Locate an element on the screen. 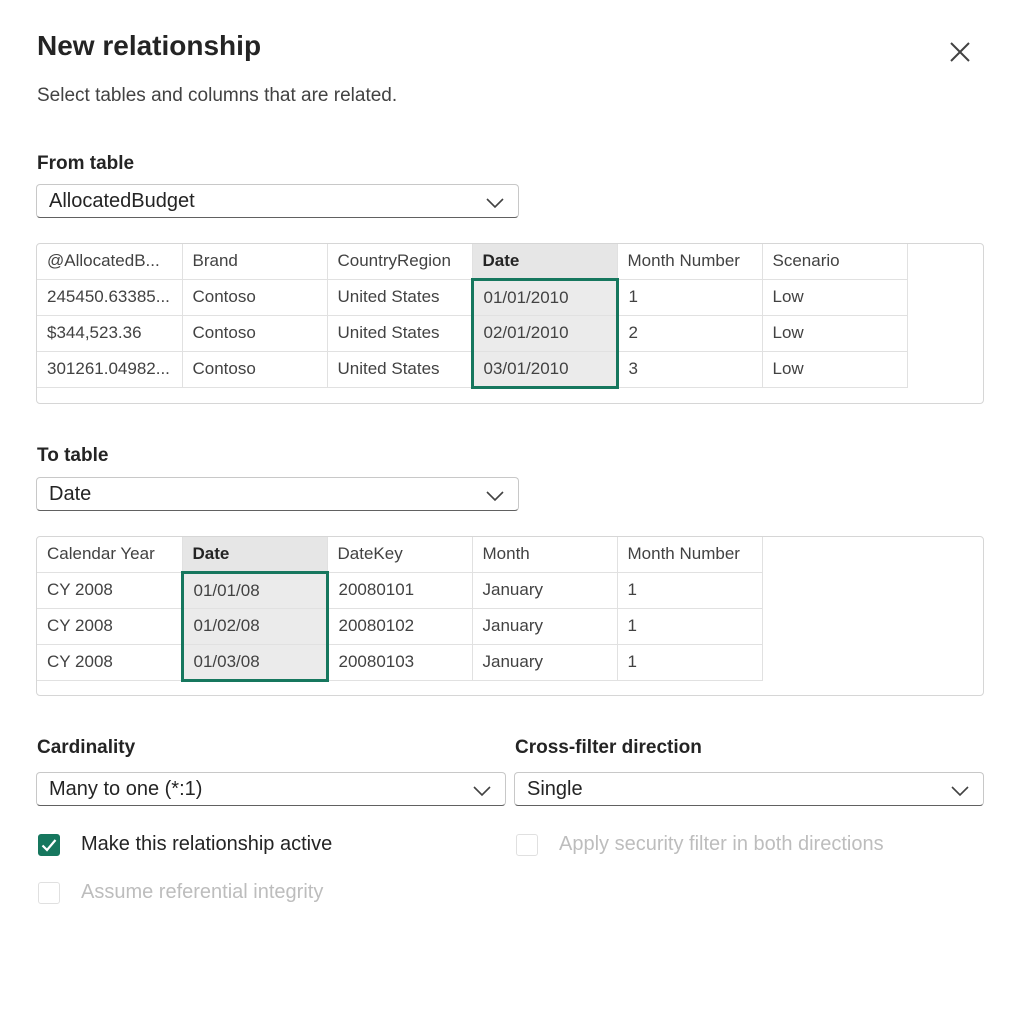 This screenshot has height=1018, width=1019. column-header: Calendar Year is located at coordinates (110, 555).